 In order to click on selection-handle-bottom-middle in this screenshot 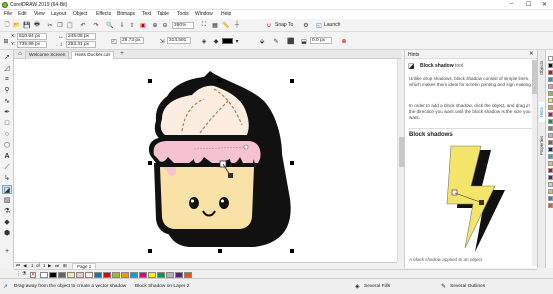, I will do `click(220, 251)`.